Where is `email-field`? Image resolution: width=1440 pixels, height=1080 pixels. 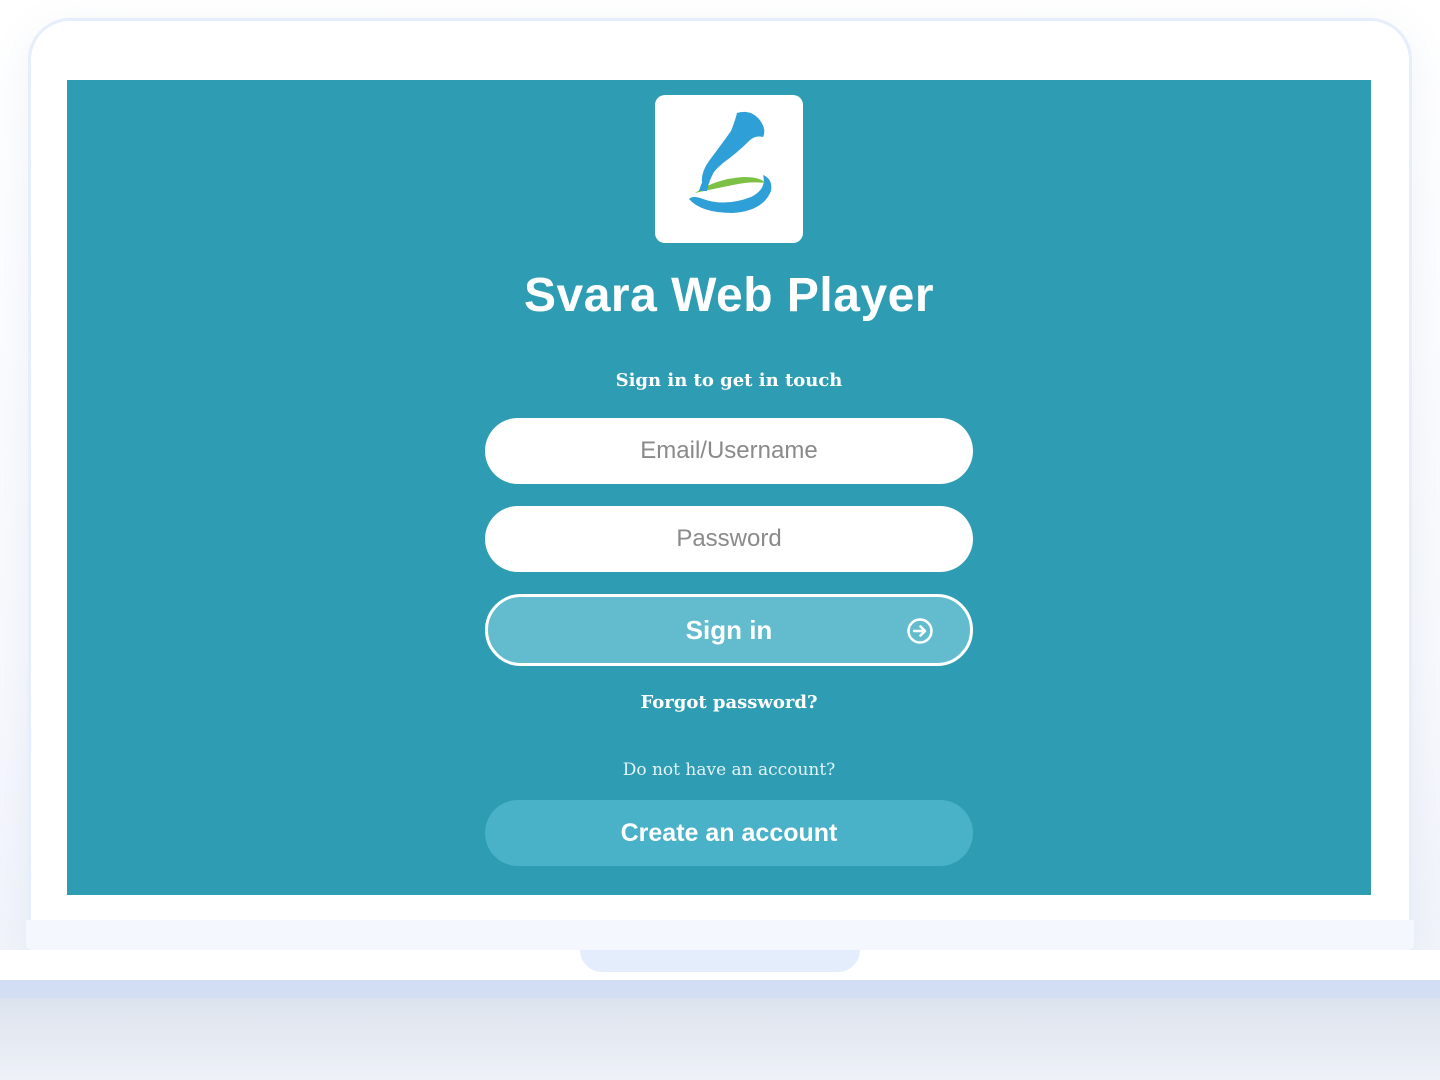 email-field is located at coordinates (729, 451).